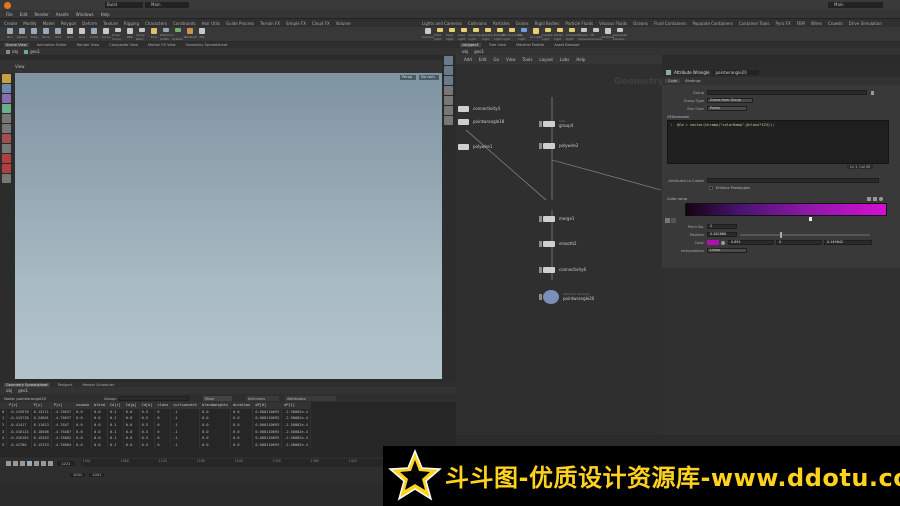  Describe the element at coordinates (793, 180) in the screenshot. I see `attributes-to-create-field` at that location.